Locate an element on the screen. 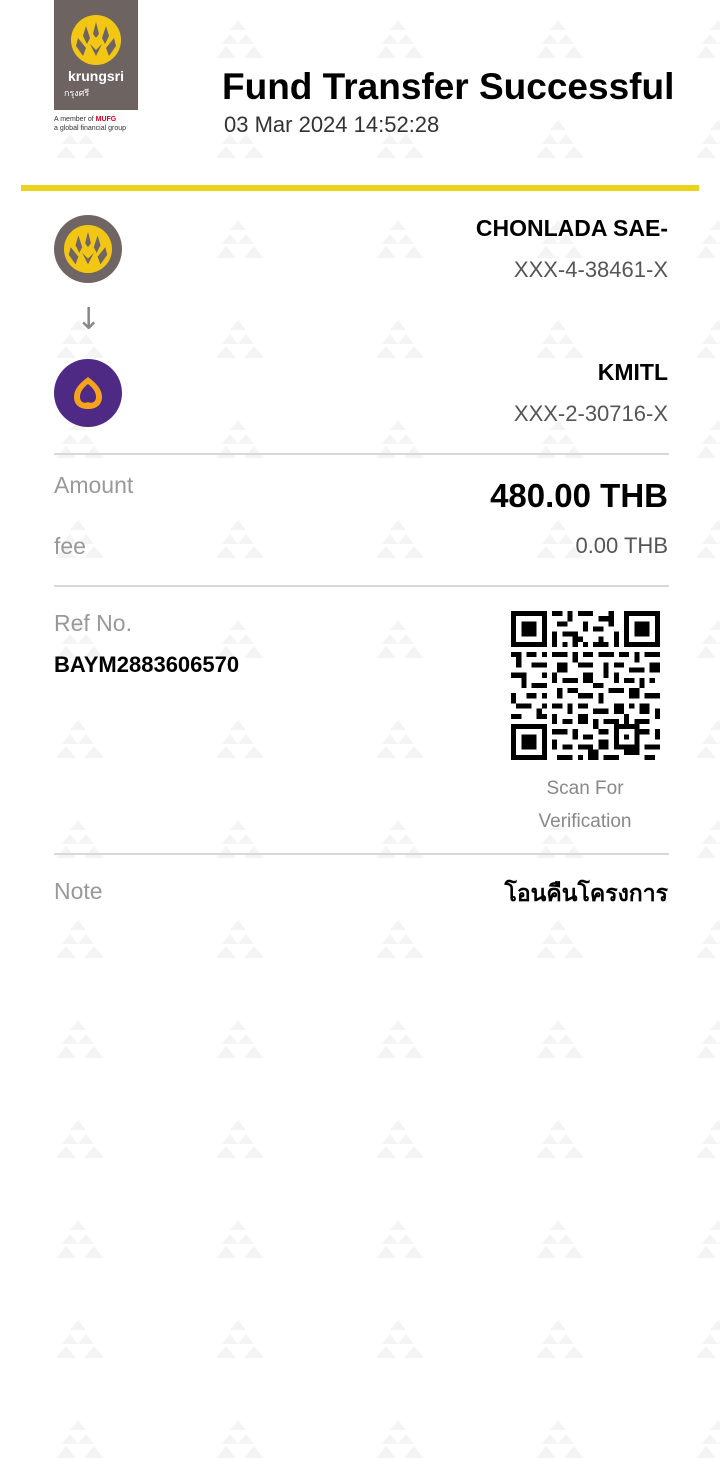 The width and height of the screenshot is (720, 1473). krungsri-emblem-icon is located at coordinates (96, 40).